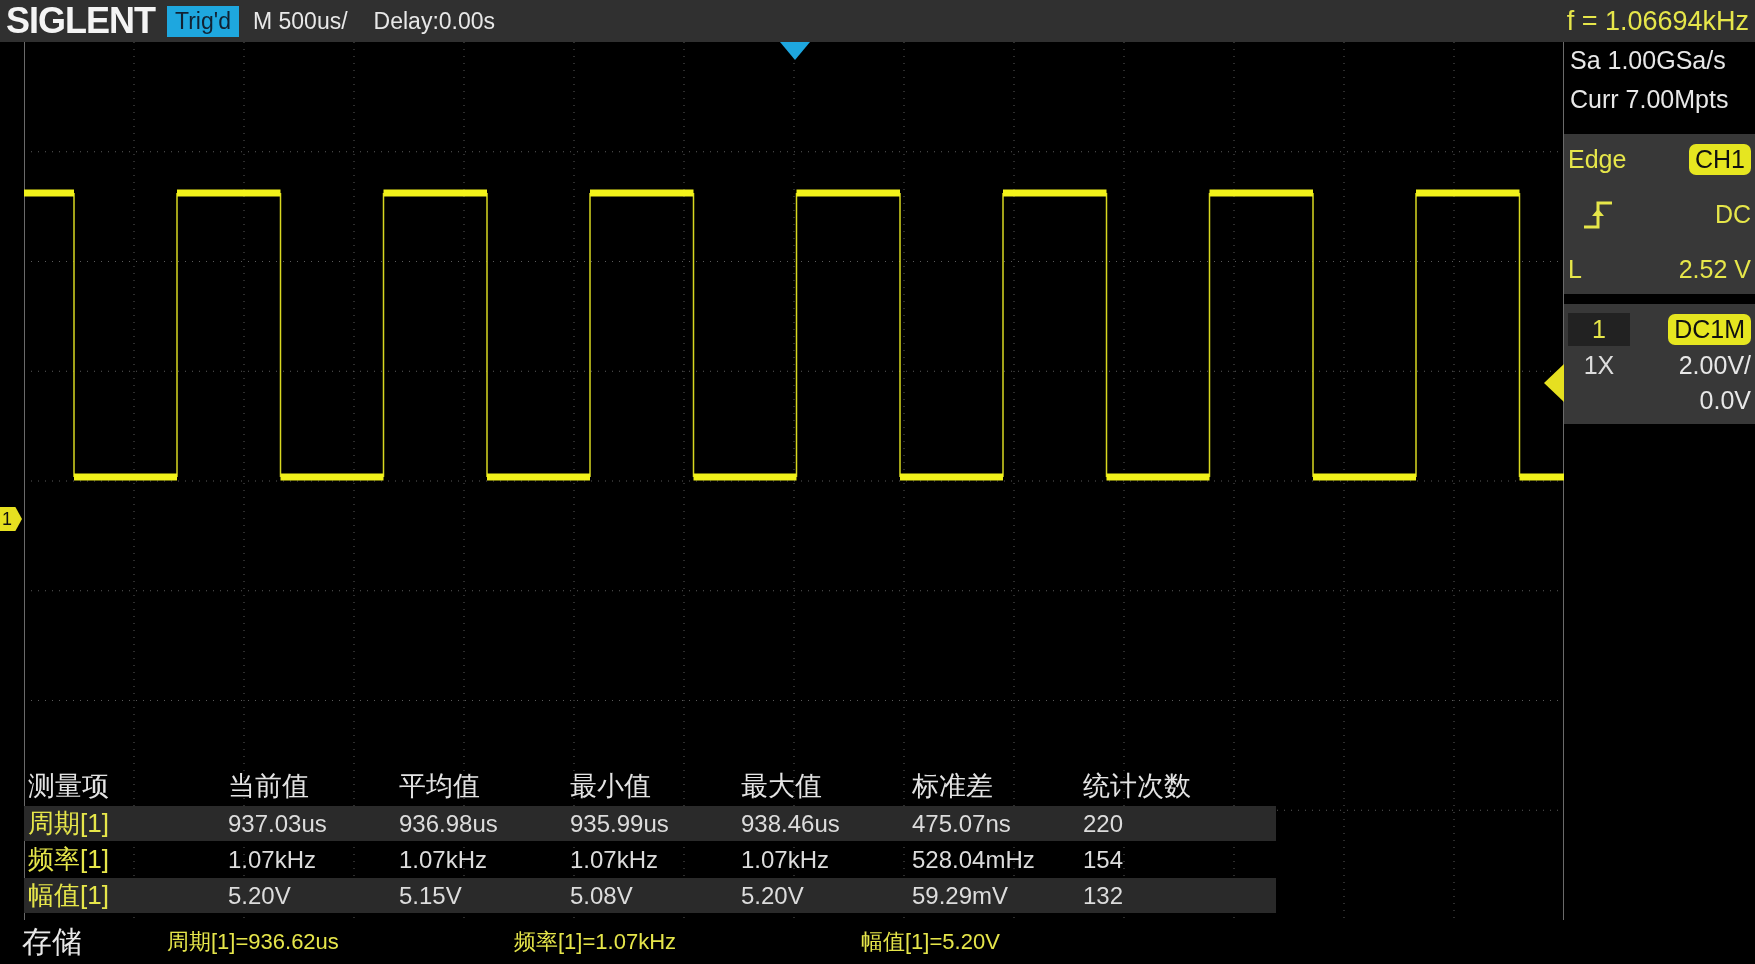 The width and height of the screenshot is (1755, 964). What do you see at coordinates (269, 786) in the screenshot?
I see `column-header: 当前值` at bounding box center [269, 786].